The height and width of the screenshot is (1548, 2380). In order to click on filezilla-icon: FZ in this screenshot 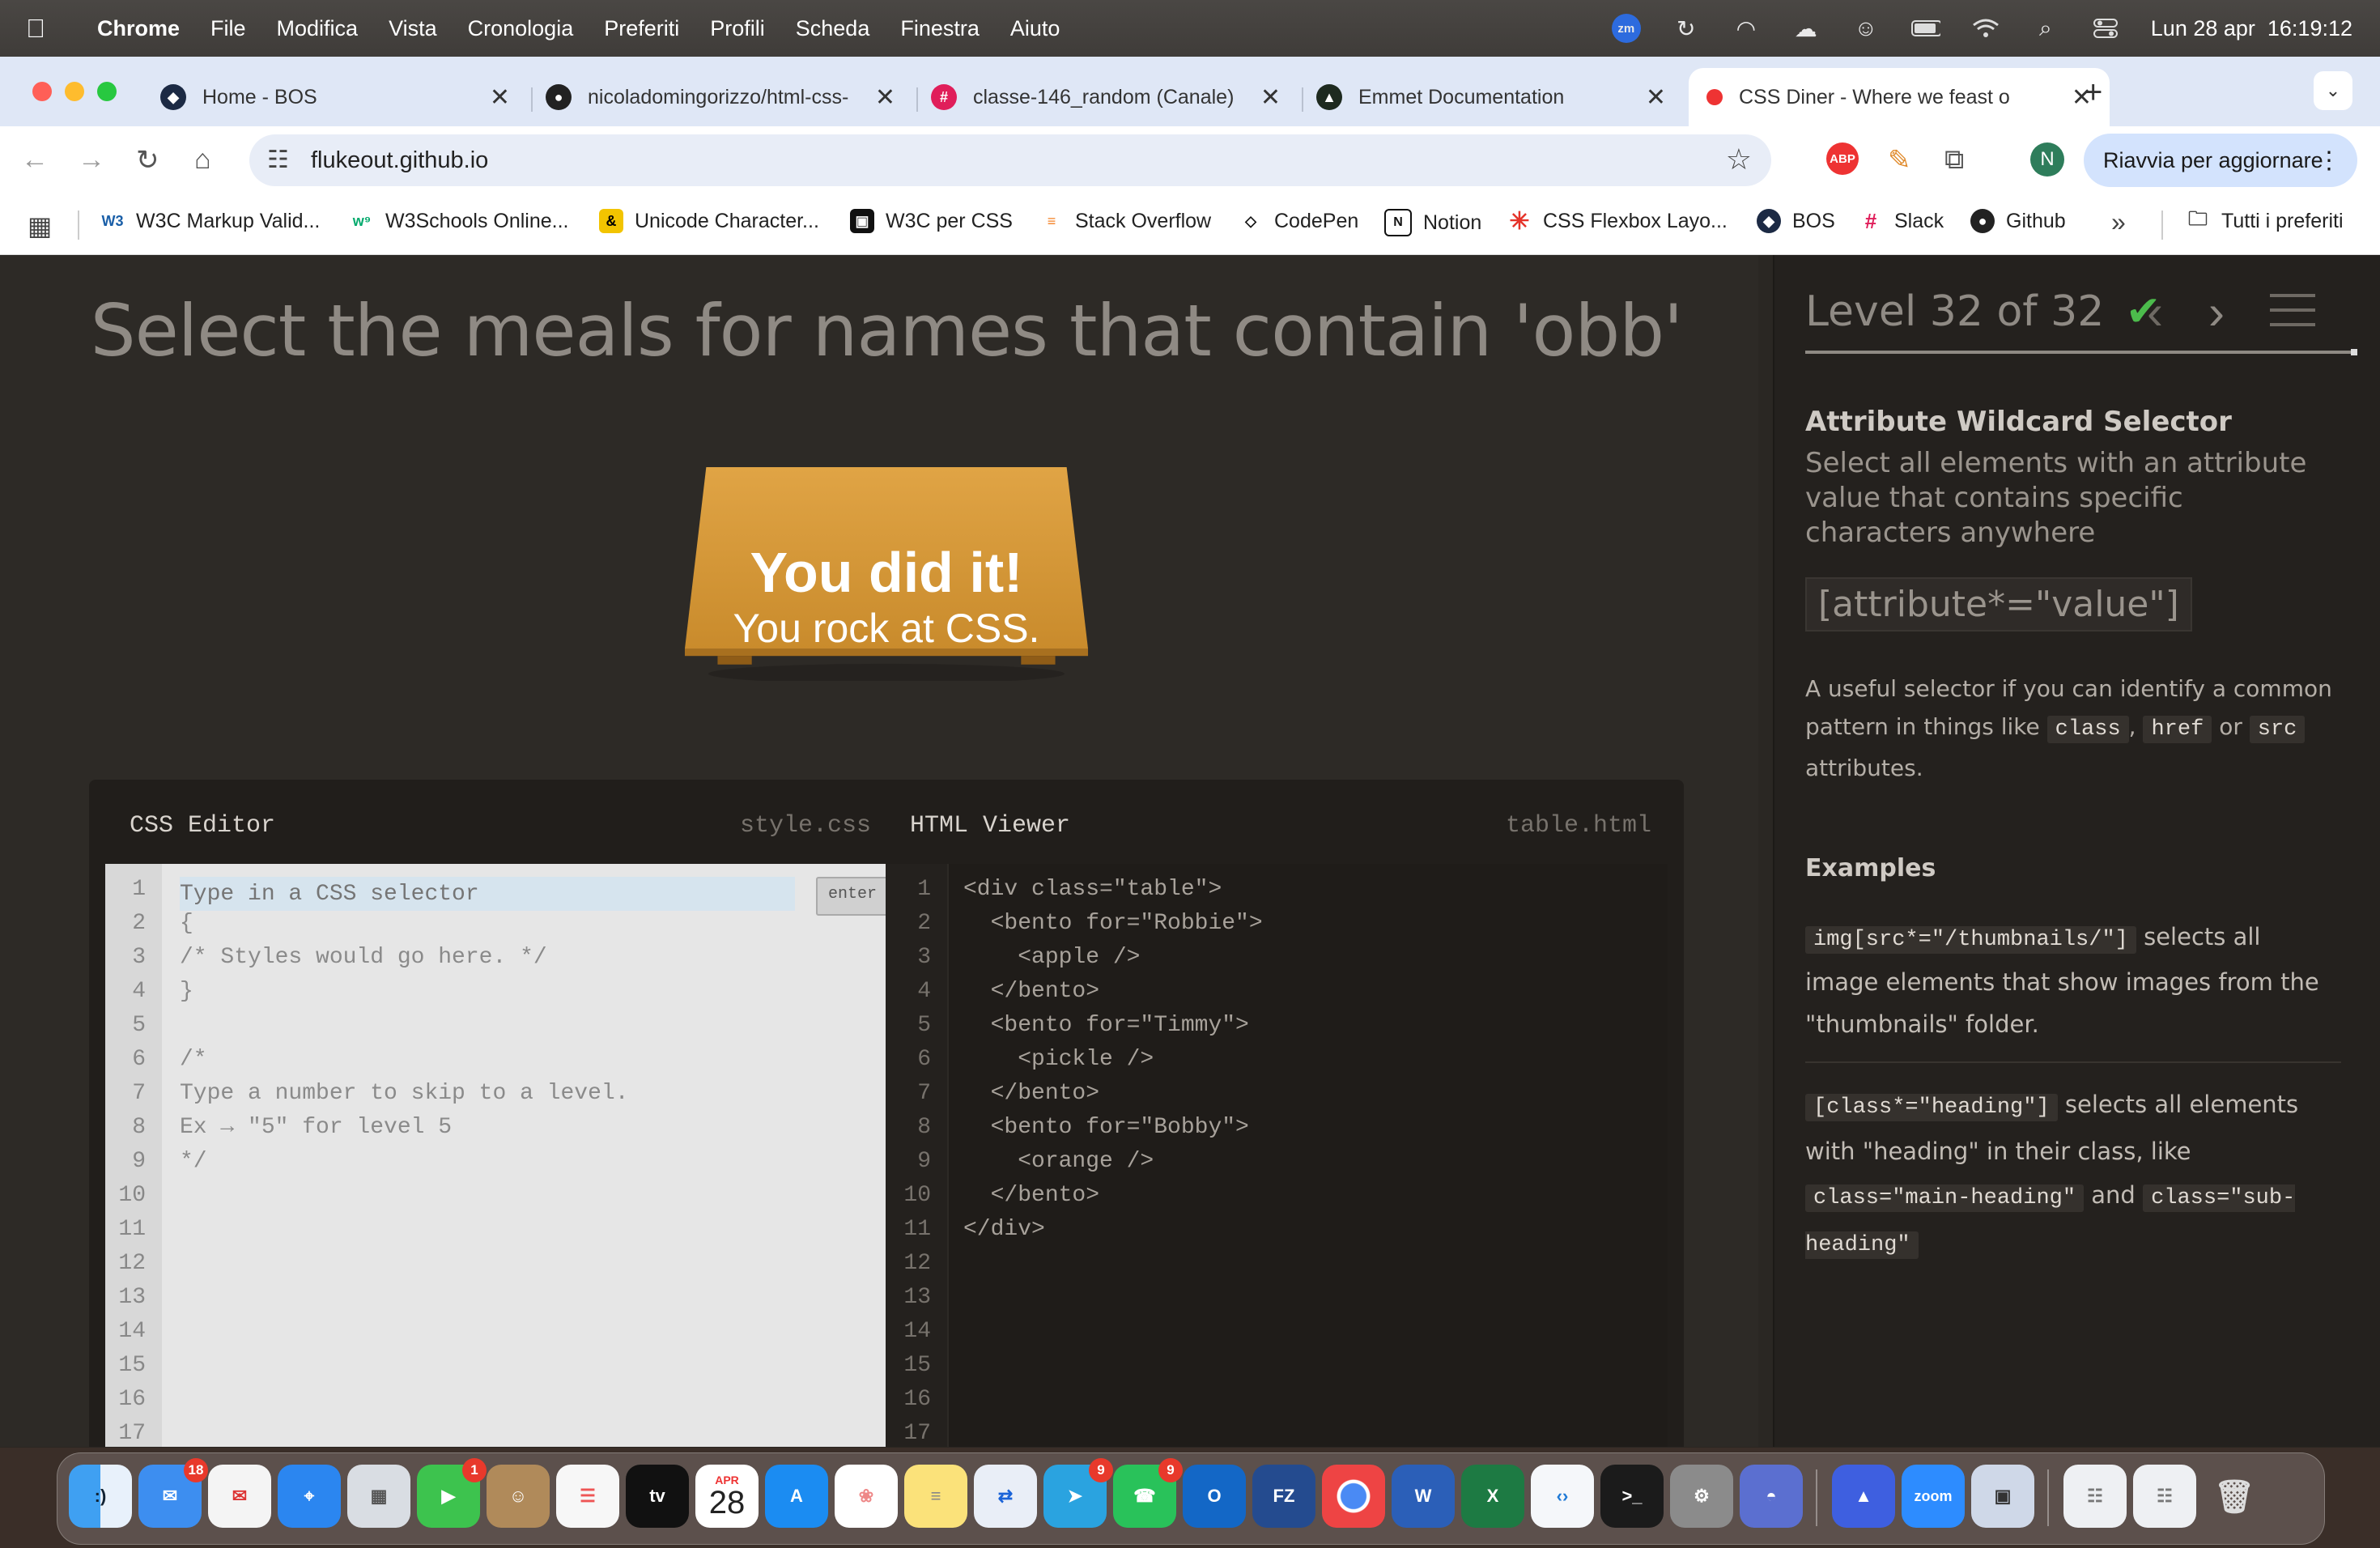, I will do `click(1283, 1497)`.